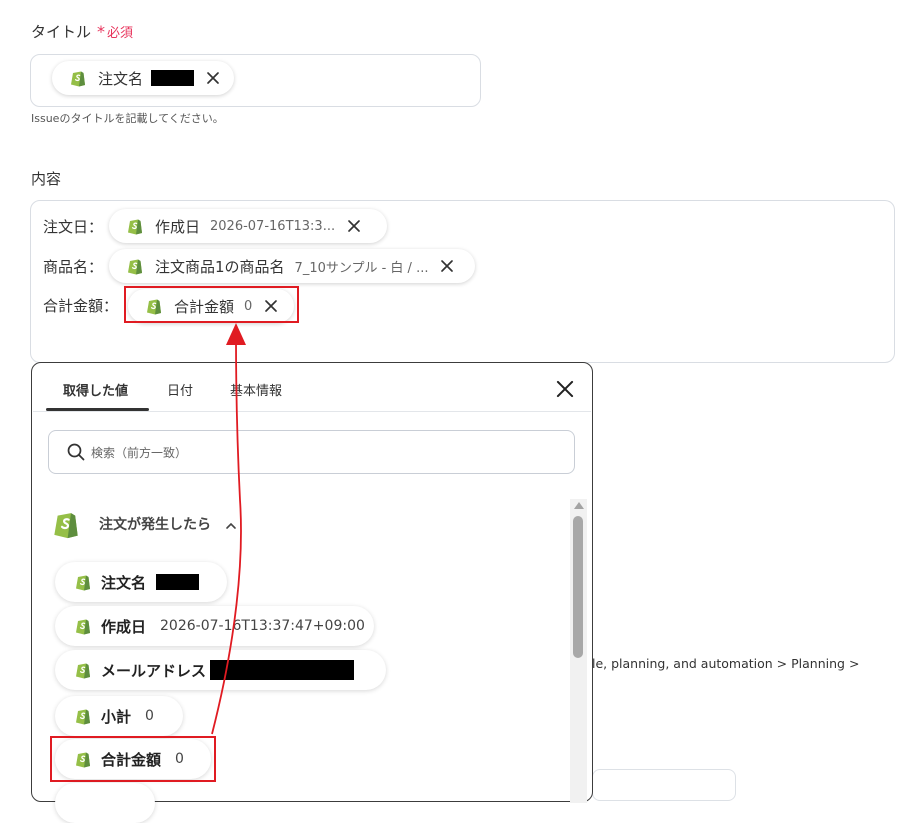 This screenshot has height=823, width=912. Describe the element at coordinates (121, 78) in the screenshot. I see `chip-name: 注文名` at that location.